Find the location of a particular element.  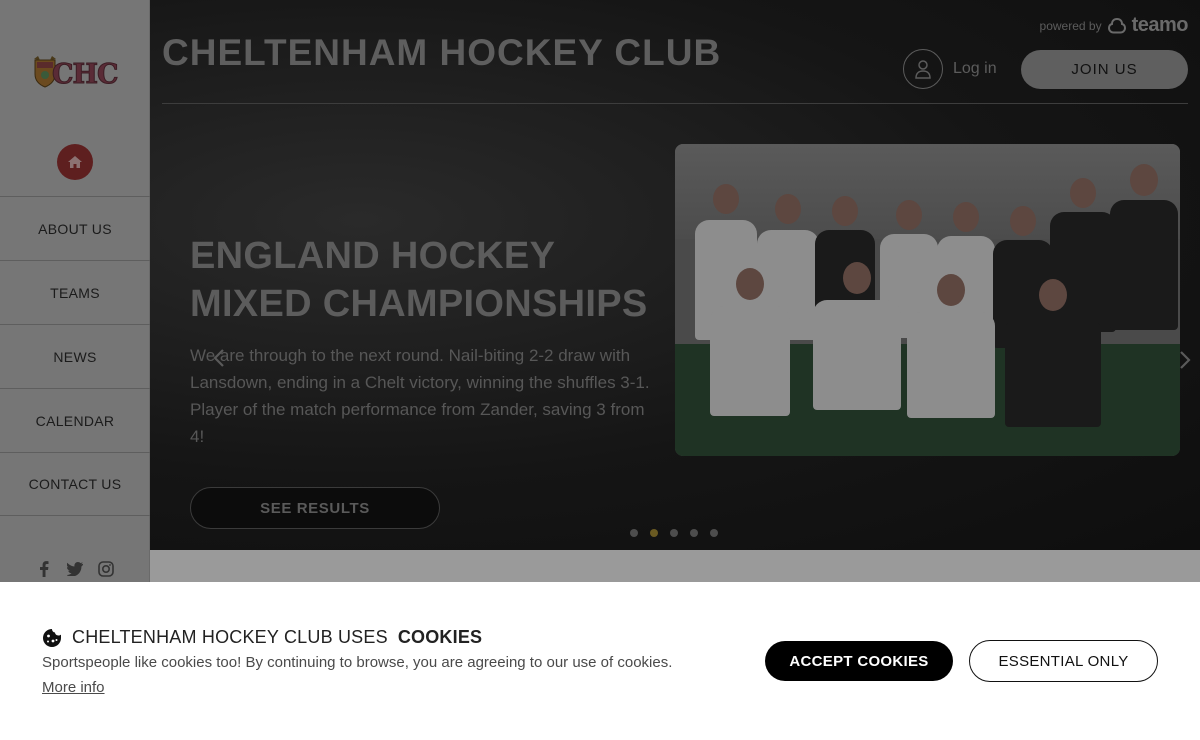

header-divider is located at coordinates (675, 103).